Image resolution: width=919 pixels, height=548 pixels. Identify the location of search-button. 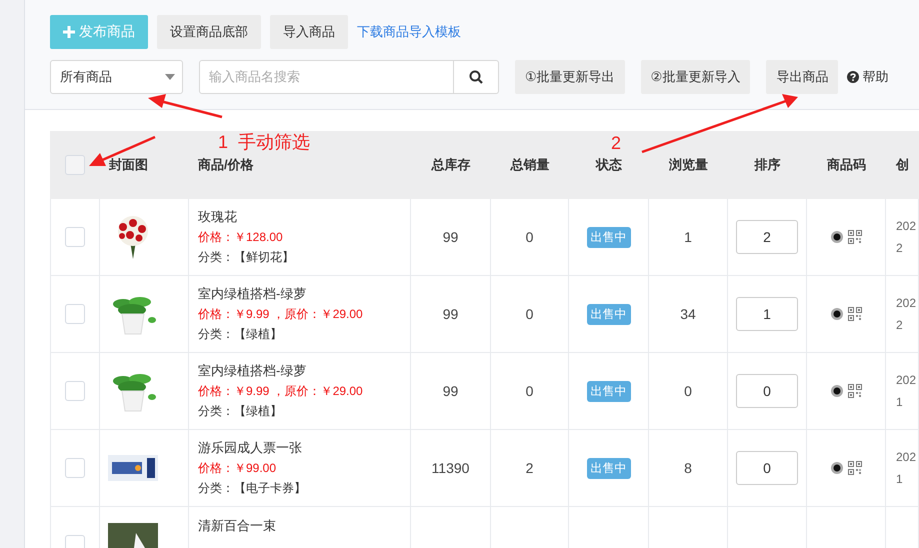
(476, 77).